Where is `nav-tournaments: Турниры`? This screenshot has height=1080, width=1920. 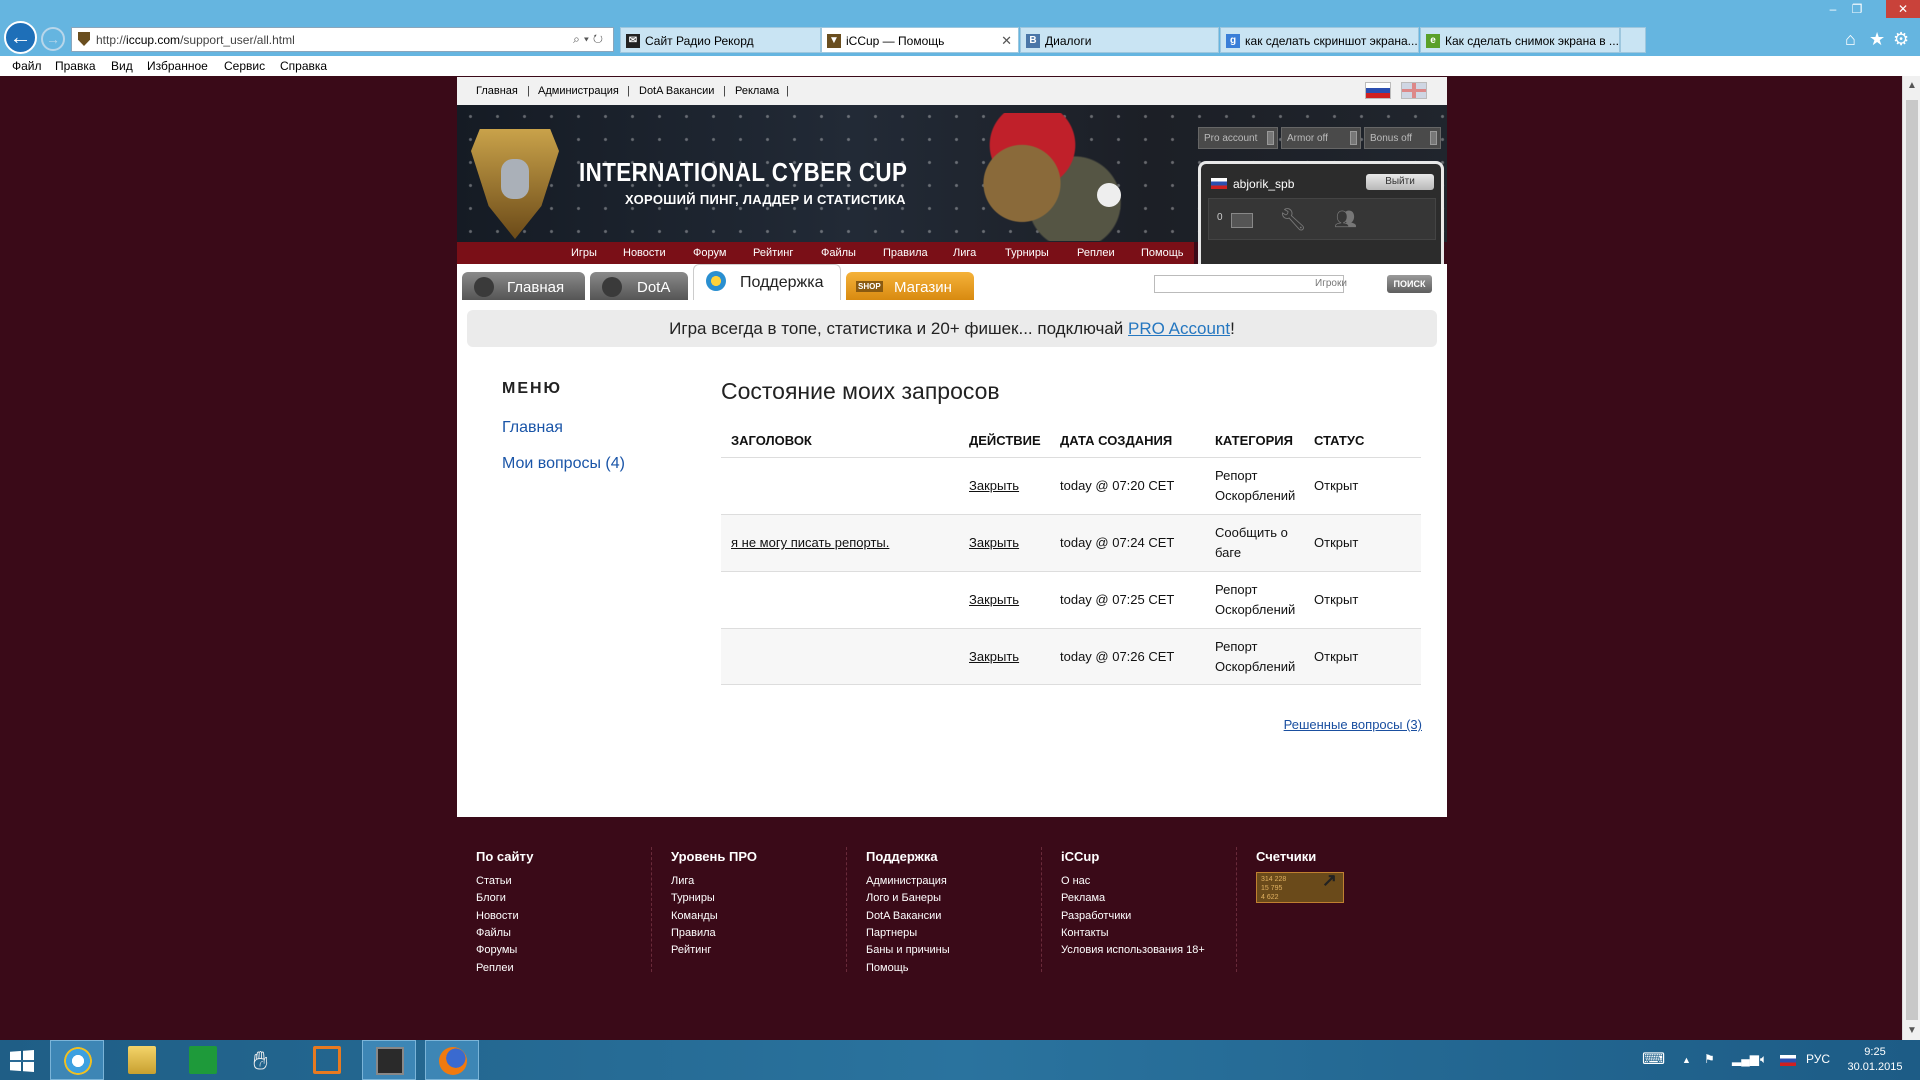
nav-tournaments: Турниры is located at coordinates (1027, 253).